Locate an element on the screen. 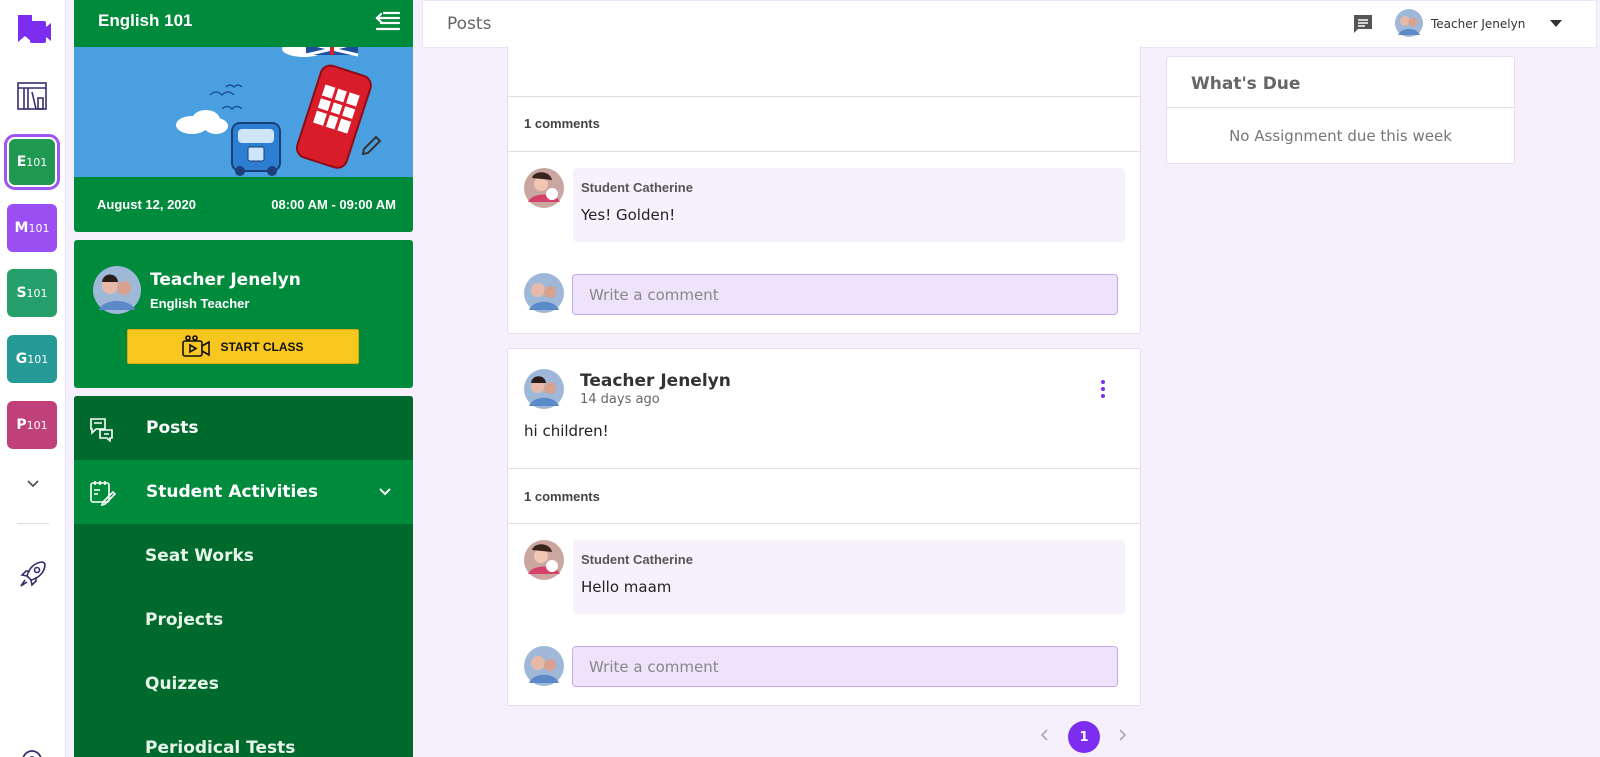  submenu-item-projects: Projects is located at coordinates (184, 620).